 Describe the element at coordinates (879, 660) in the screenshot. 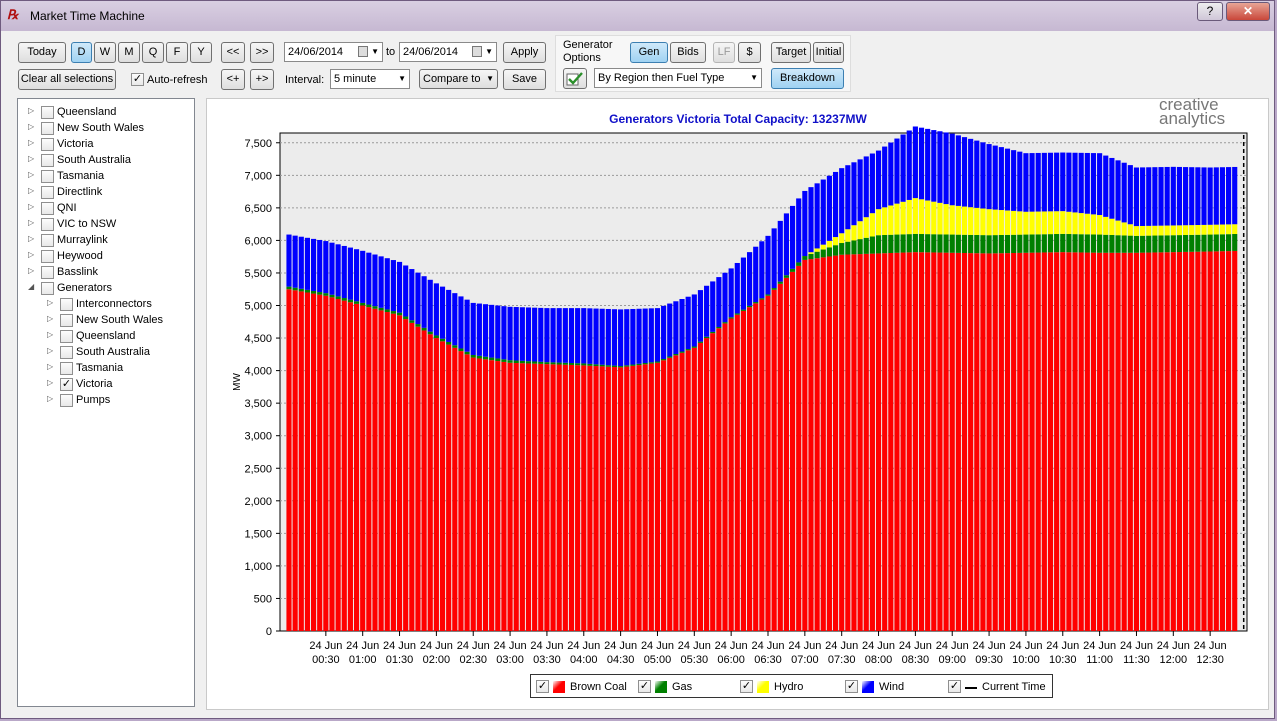

I see `x-tick-time: 08:00` at that location.